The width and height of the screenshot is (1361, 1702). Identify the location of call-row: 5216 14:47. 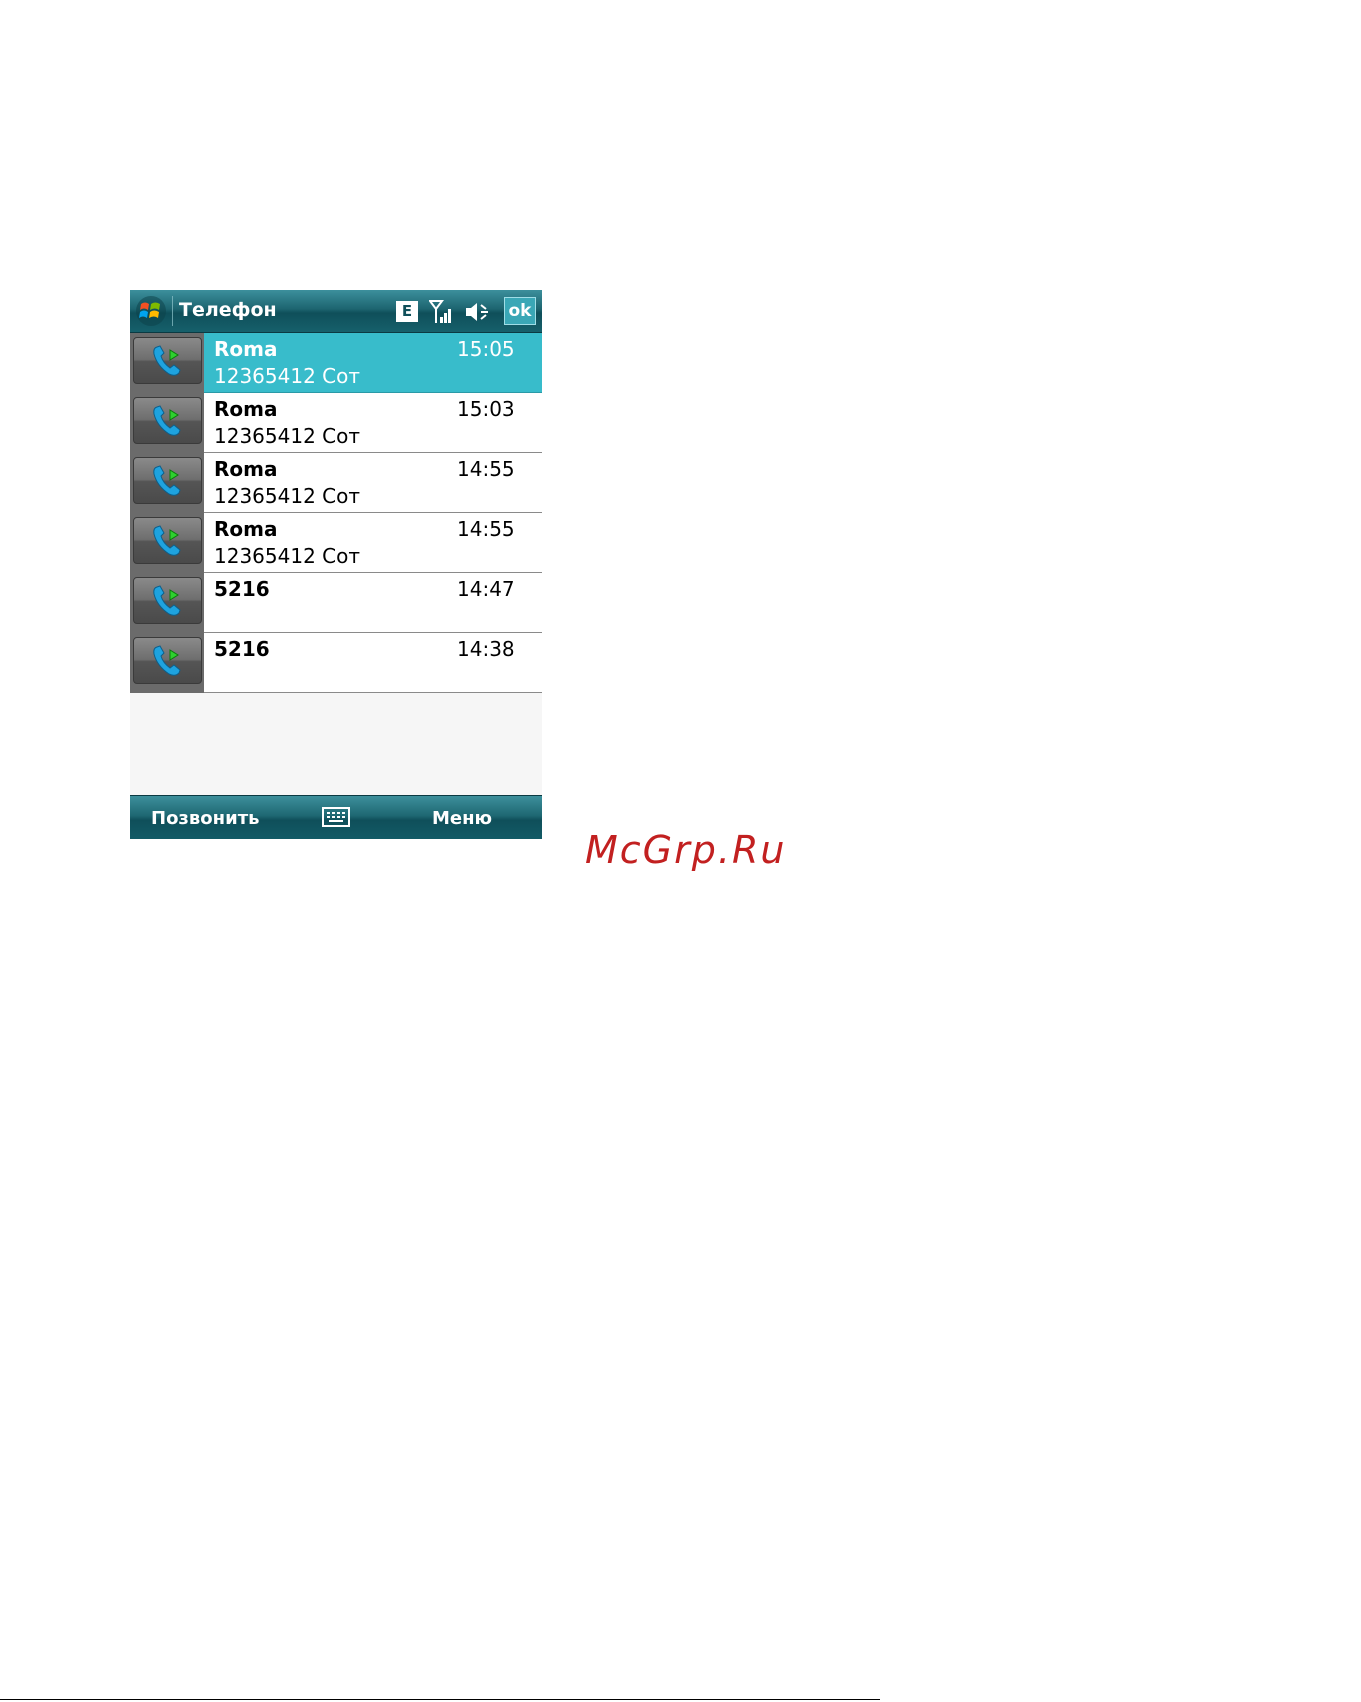
(336, 603).